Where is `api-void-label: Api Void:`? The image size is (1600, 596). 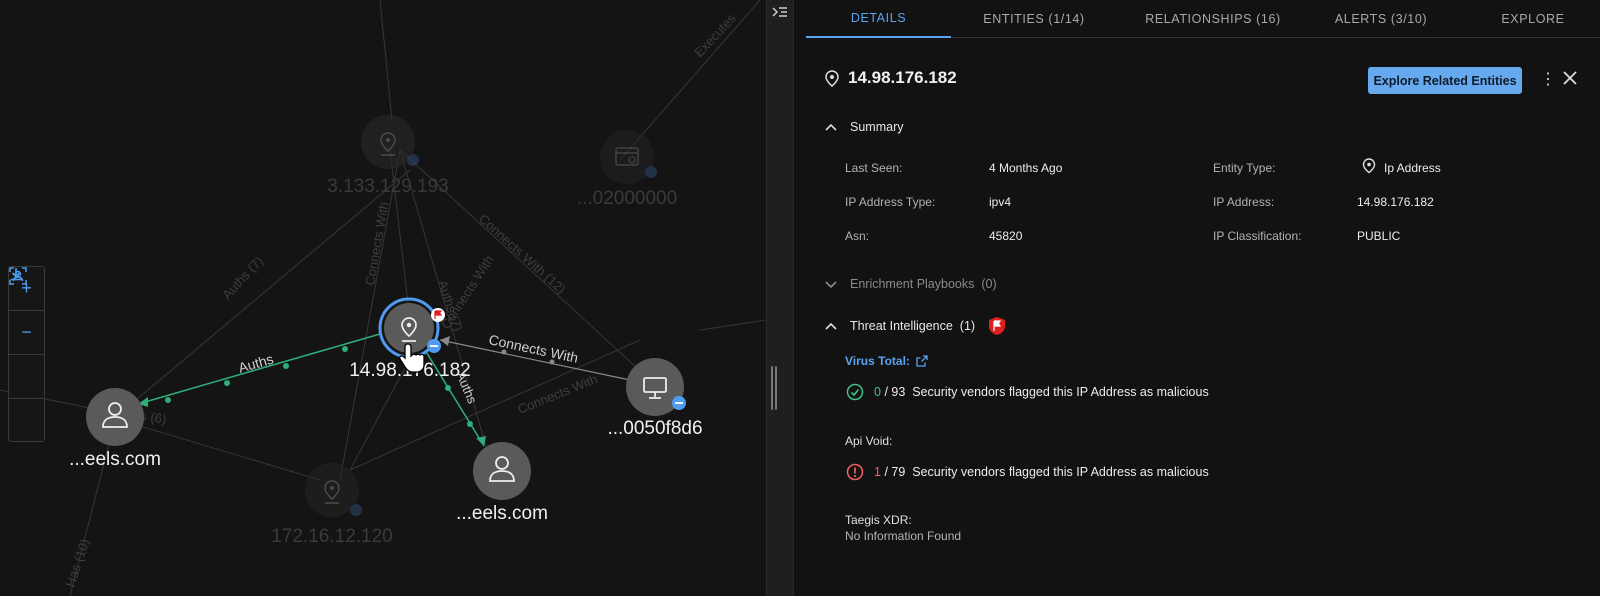
api-void-label: Api Void: is located at coordinates (869, 441).